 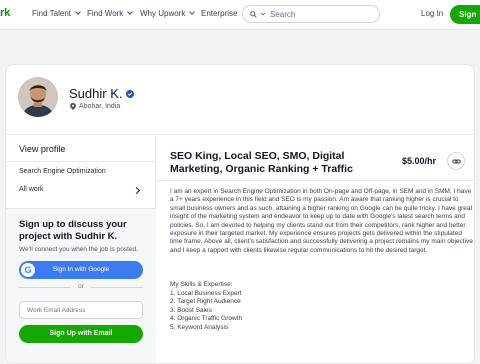 I want to click on skills-heading: My Skills & Expertise:, so click(x=201, y=284).